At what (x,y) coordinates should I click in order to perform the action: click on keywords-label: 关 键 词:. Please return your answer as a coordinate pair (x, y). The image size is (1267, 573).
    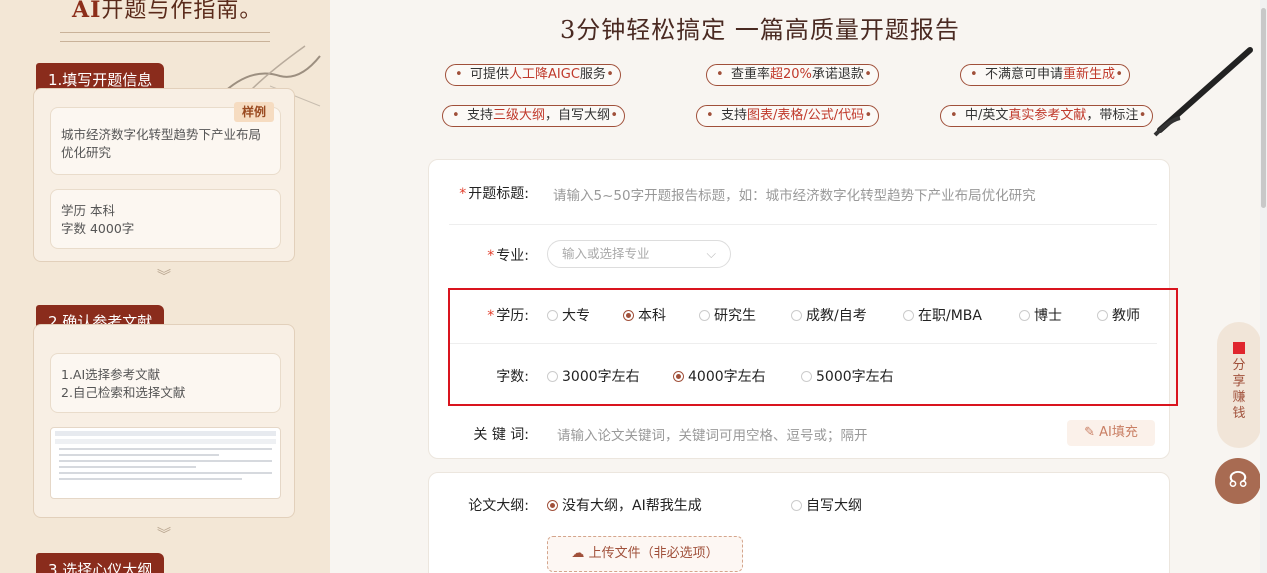
    Looking at the image, I should click on (501, 435).